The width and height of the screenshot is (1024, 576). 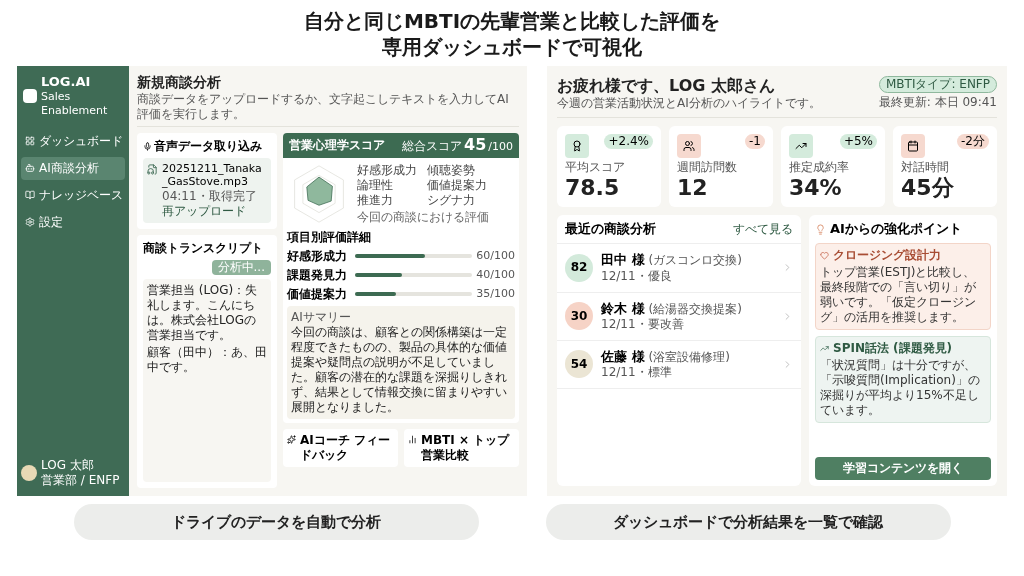 What do you see at coordinates (451, 200) in the screenshot?
I see `radar-axis-label: シグナ力` at bounding box center [451, 200].